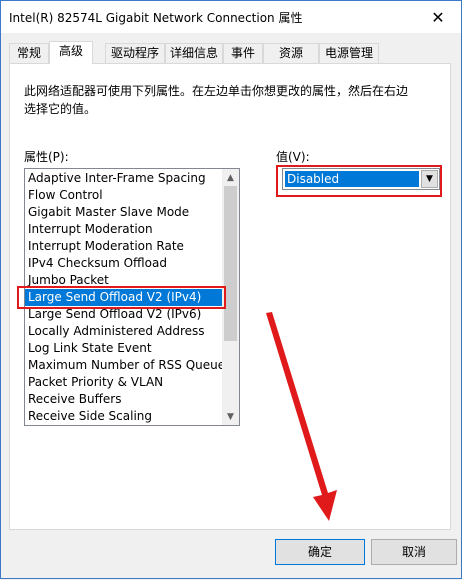 Image resolution: width=462 pixels, height=580 pixels. Describe the element at coordinates (243, 53) in the screenshot. I see `tab-events: 事件` at that location.